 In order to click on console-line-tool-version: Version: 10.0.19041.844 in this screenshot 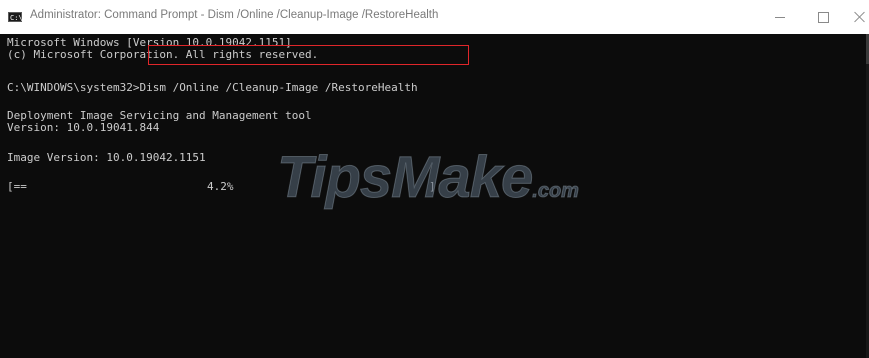, I will do `click(83, 127)`.